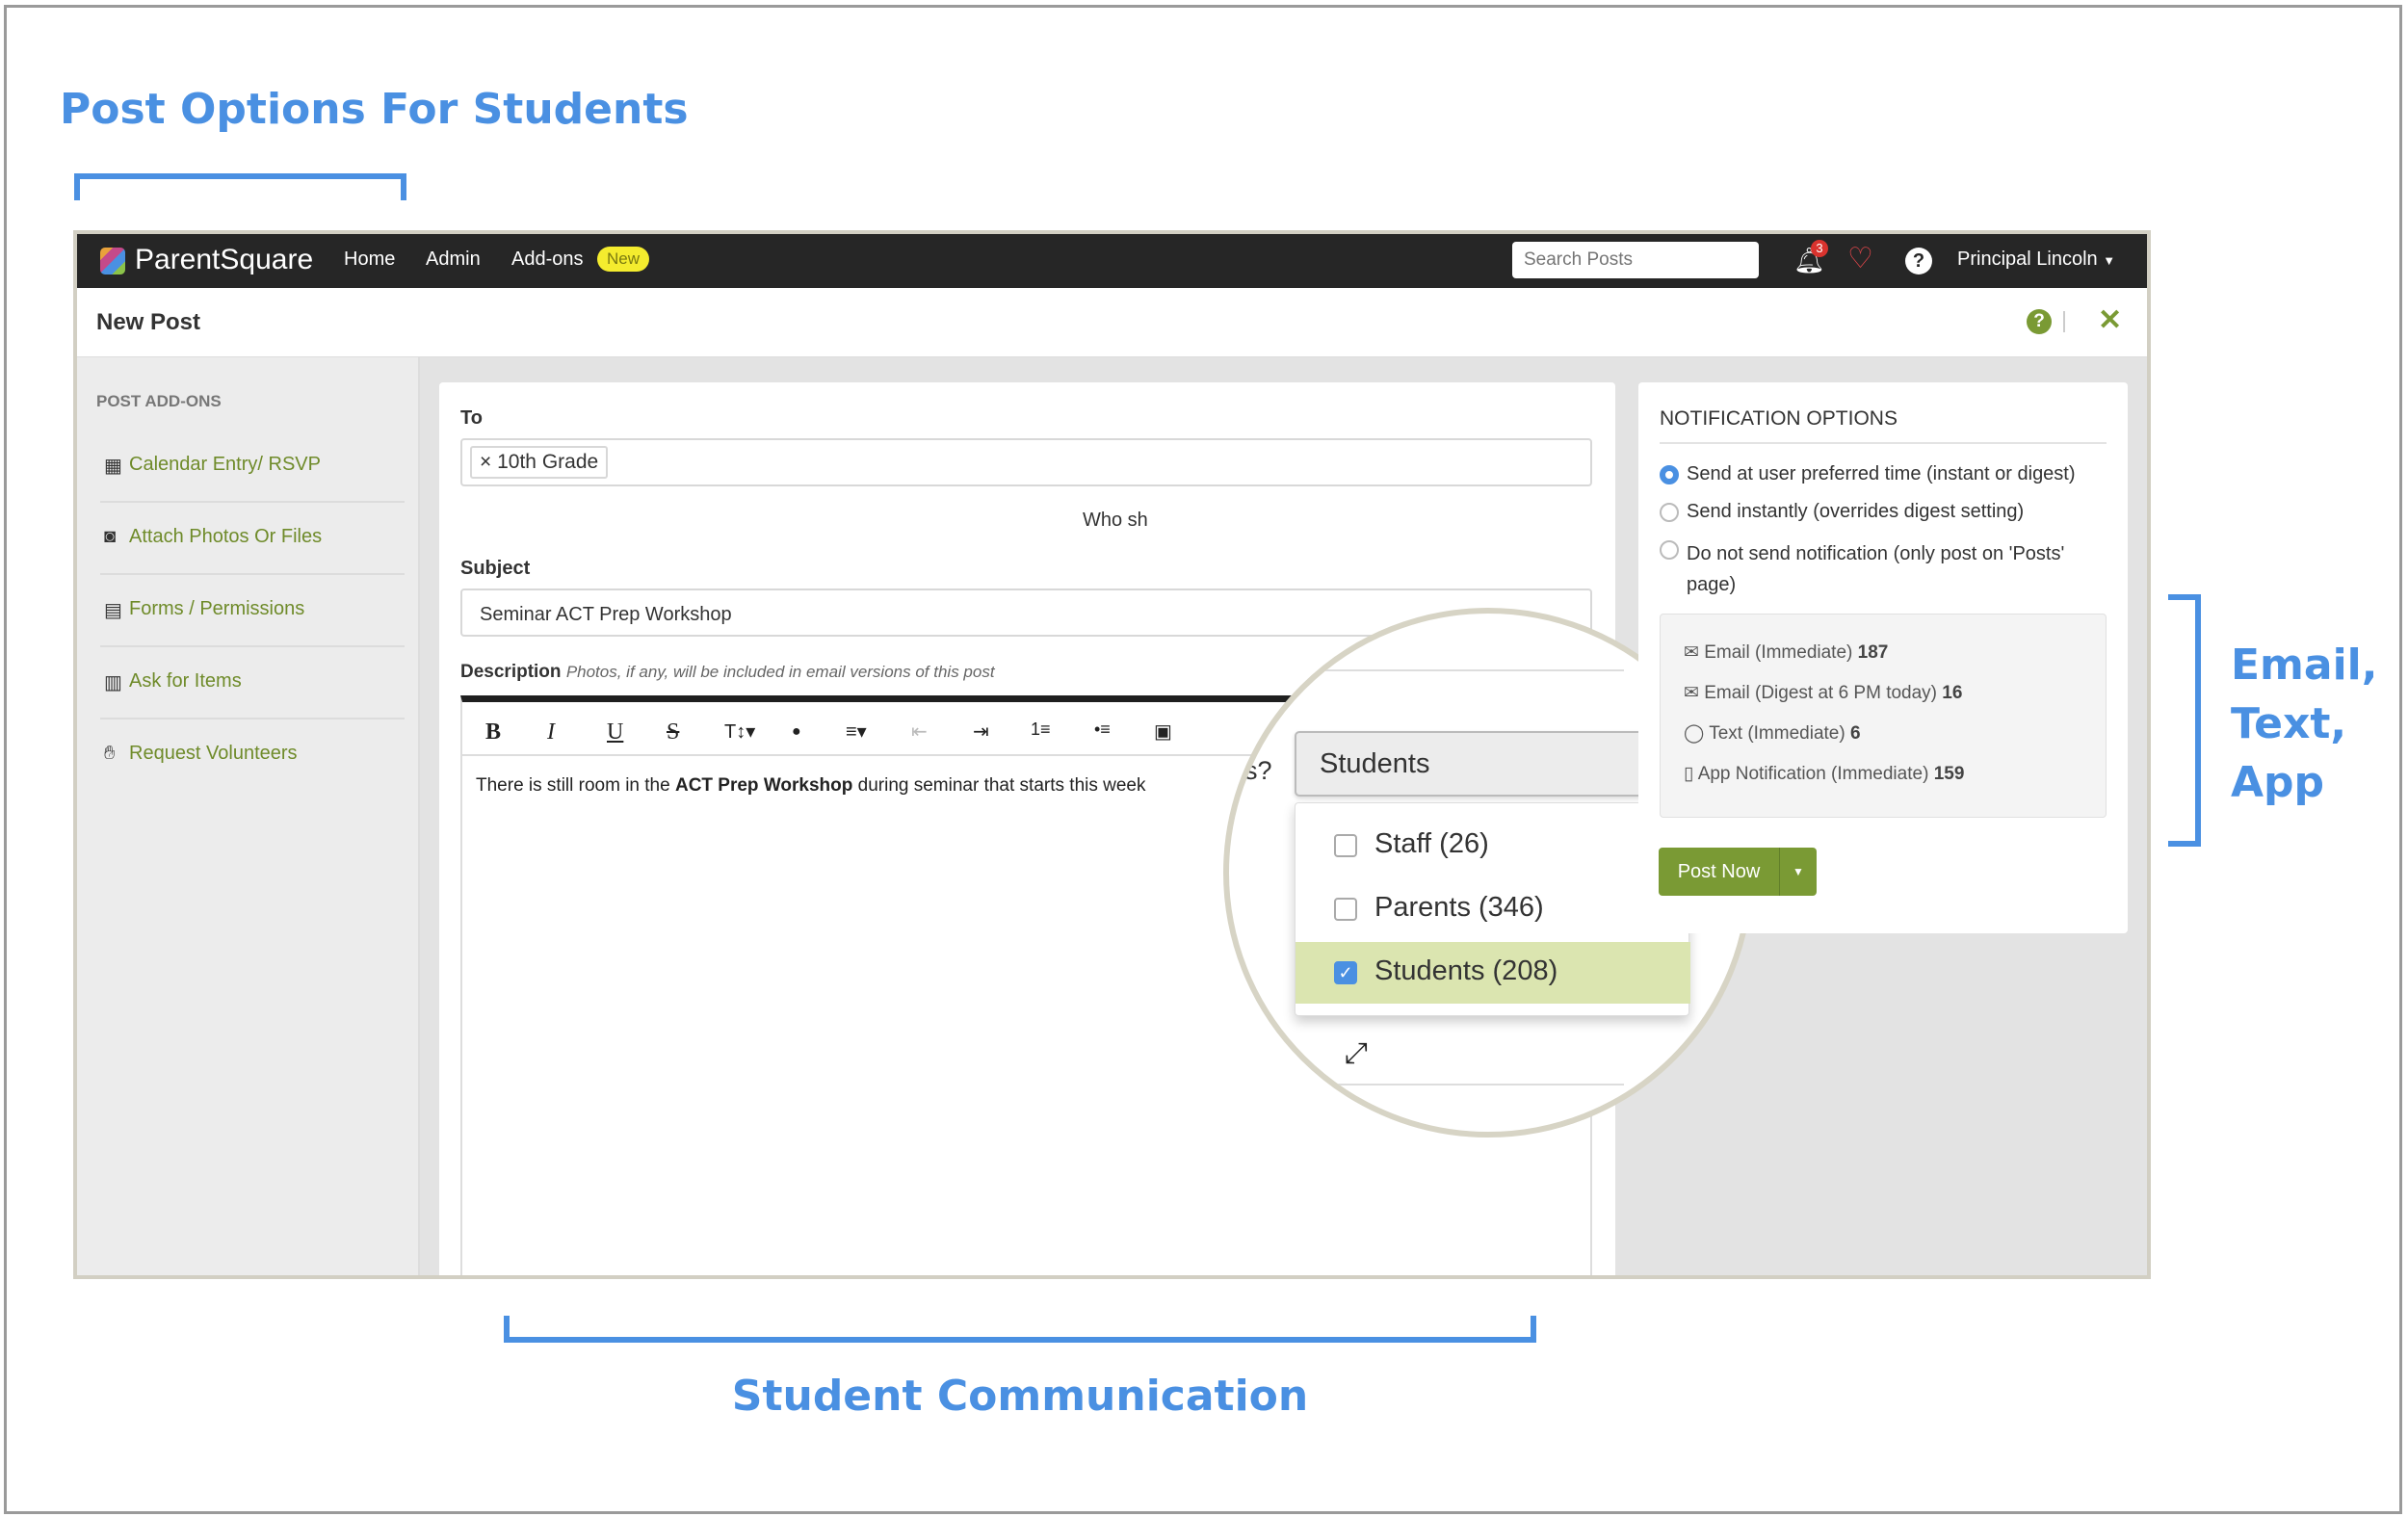 Image resolution: width=2408 pixels, height=1517 pixels. Describe the element at coordinates (1860, 258) in the screenshot. I see `heart-icon: ♡` at that location.